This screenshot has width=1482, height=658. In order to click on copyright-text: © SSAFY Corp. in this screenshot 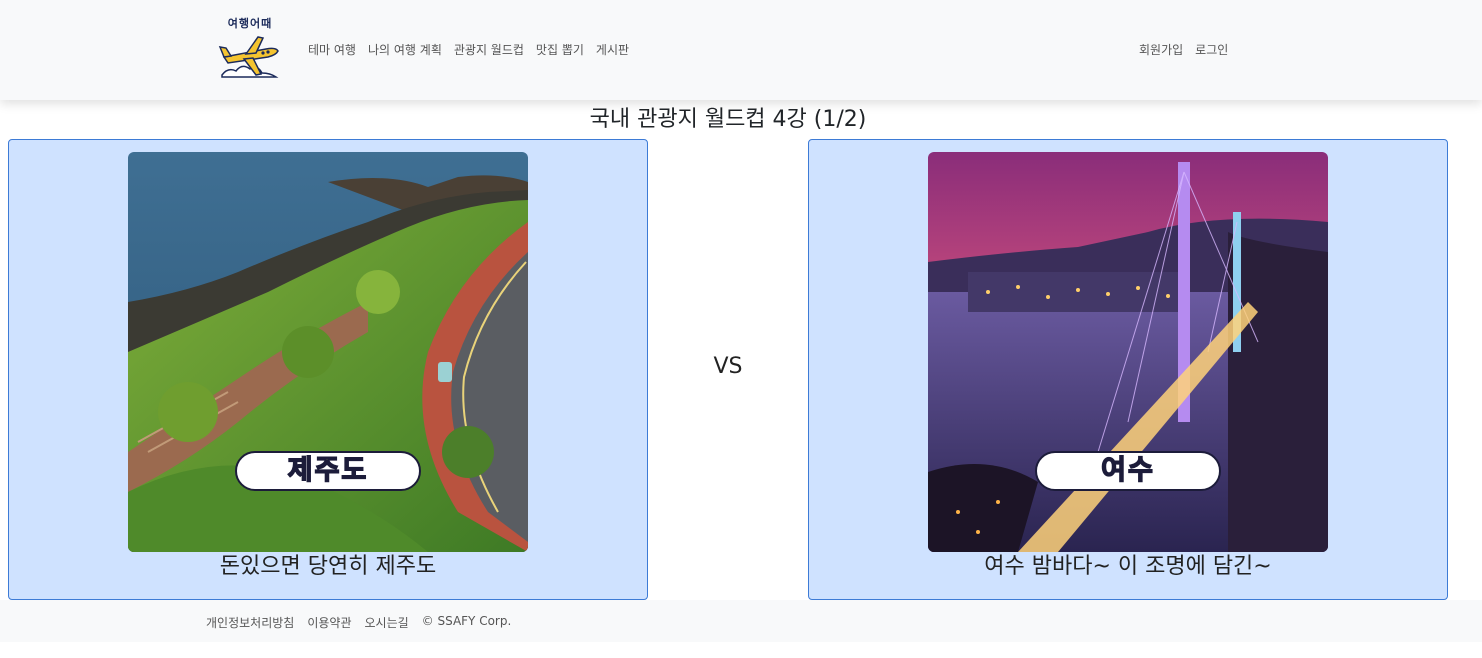, I will do `click(466, 621)`.